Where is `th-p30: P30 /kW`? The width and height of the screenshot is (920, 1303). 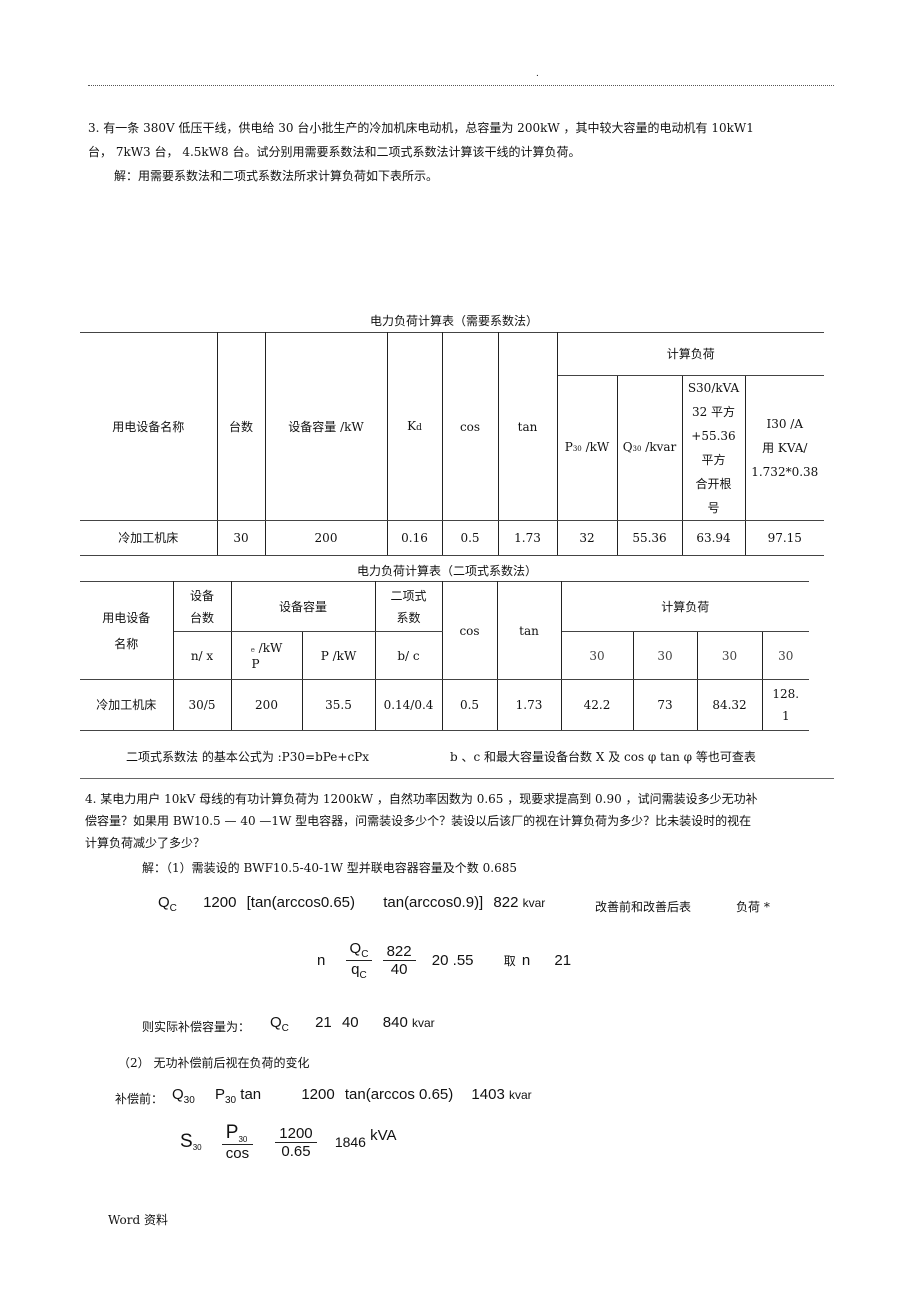 th-p30: P30 /kW is located at coordinates (587, 448).